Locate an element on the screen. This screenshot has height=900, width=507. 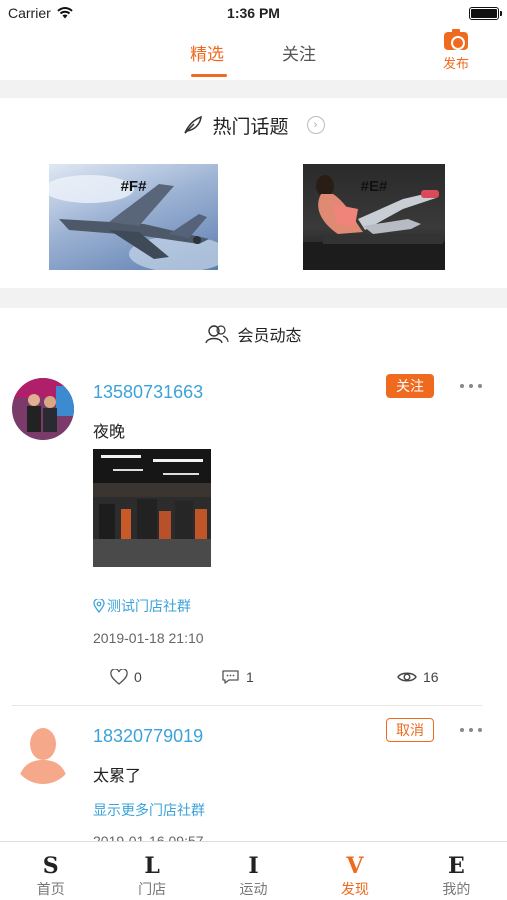
member-activity-header: 会员动态 is located at coordinates (253, 334).